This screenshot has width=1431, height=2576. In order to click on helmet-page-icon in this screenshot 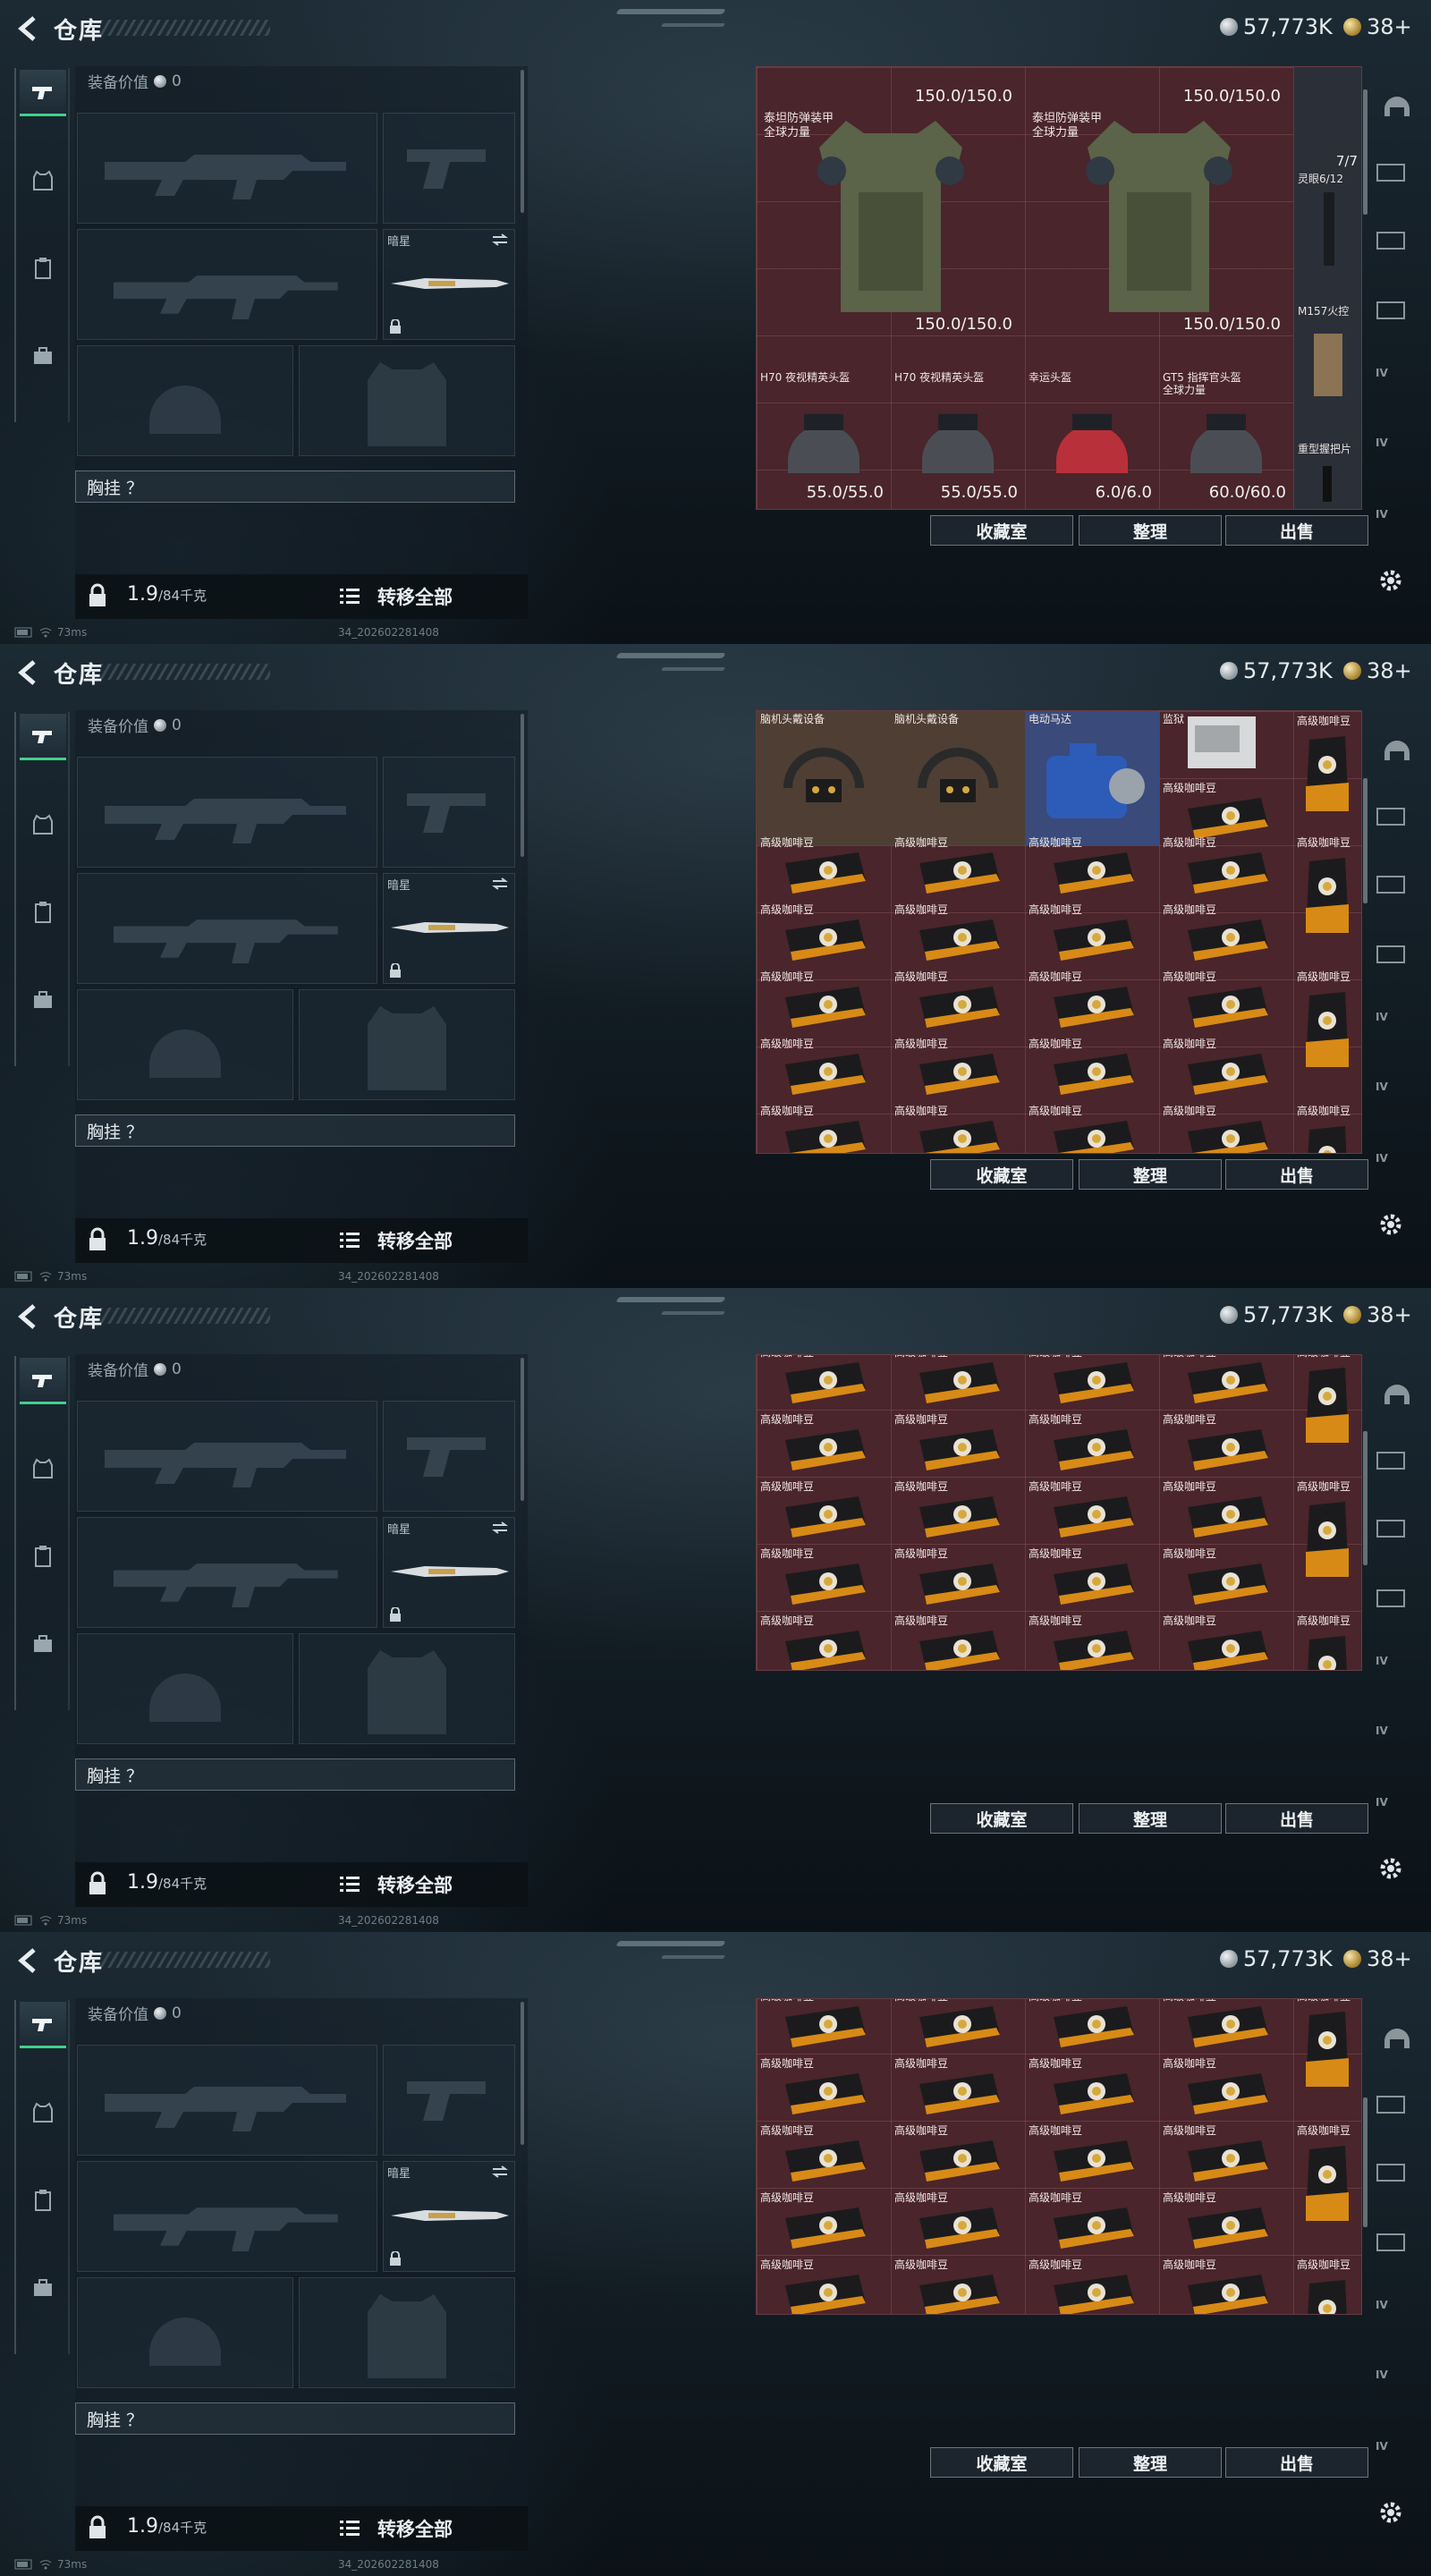, I will do `click(1397, 1392)`.